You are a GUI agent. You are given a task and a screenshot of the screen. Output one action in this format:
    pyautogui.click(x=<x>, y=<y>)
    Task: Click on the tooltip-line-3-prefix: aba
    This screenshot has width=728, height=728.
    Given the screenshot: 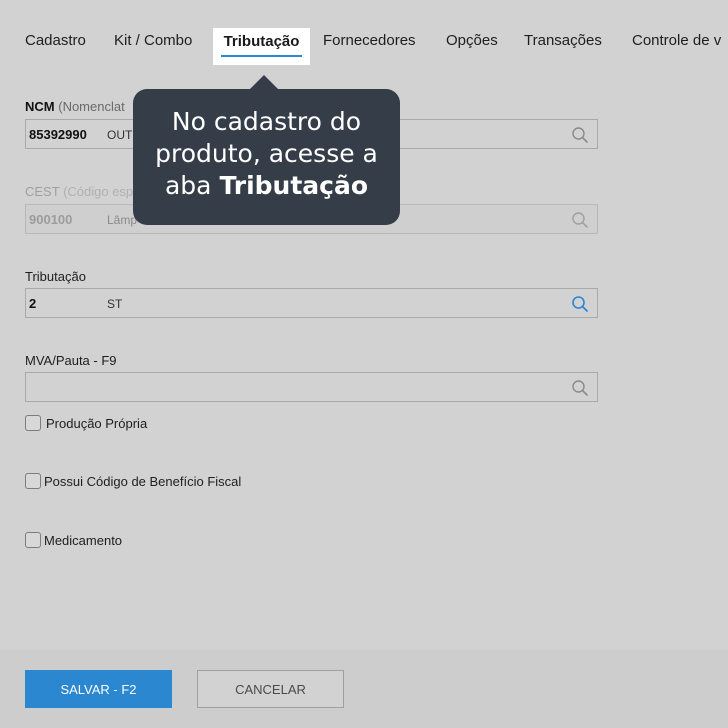 What is the action you would take?
    pyautogui.click(x=192, y=185)
    